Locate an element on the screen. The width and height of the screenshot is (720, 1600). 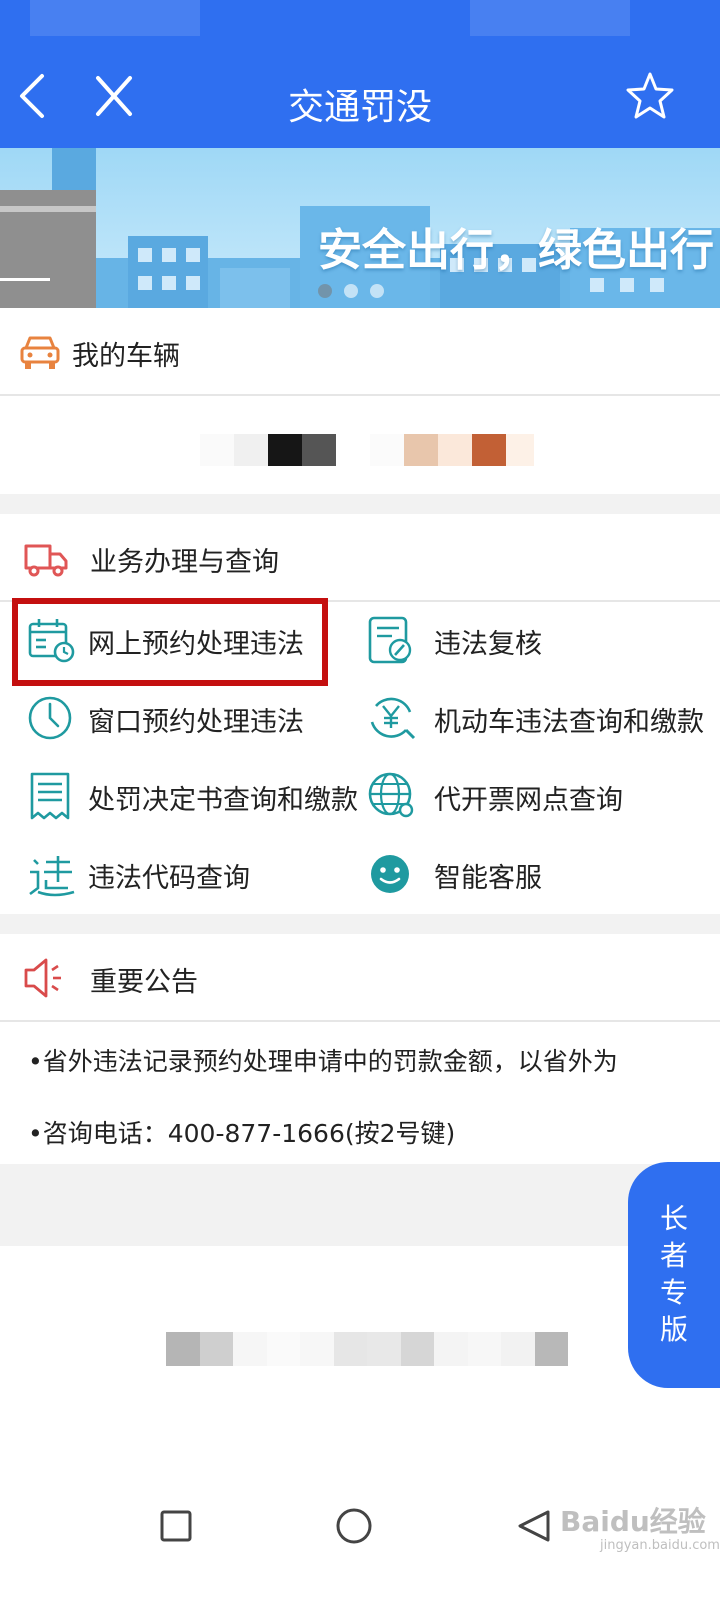
promo-banner: 安全出行，绿色出行 is located at coordinates (360, 228).